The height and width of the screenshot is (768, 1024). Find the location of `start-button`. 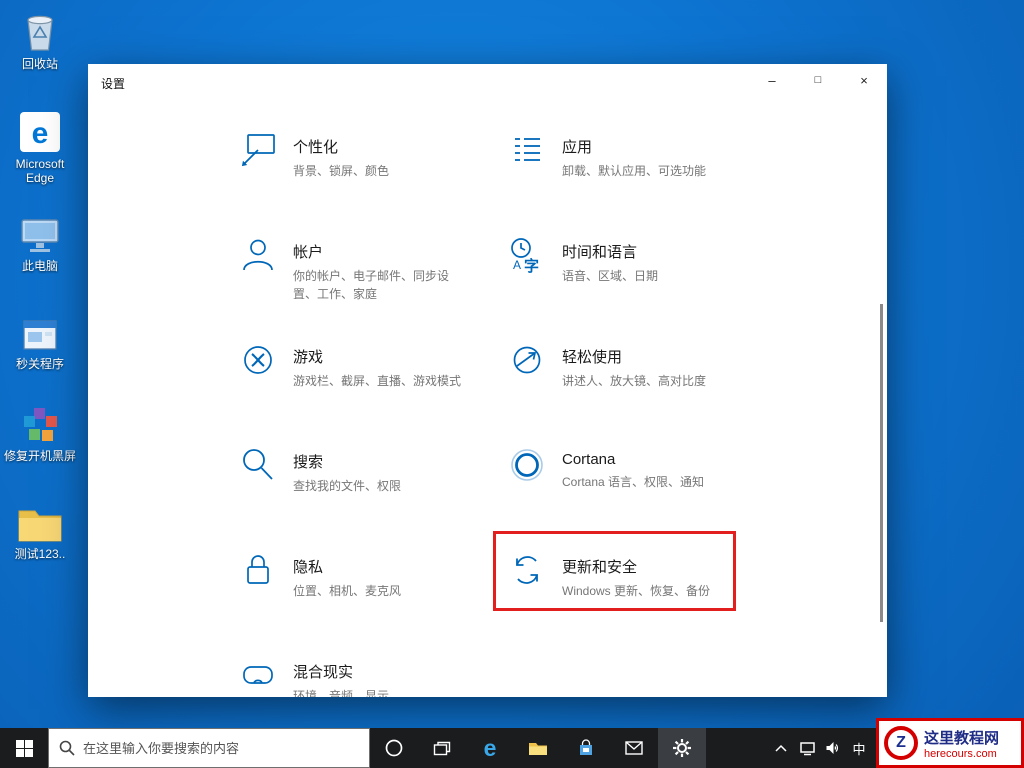

start-button is located at coordinates (24, 748).